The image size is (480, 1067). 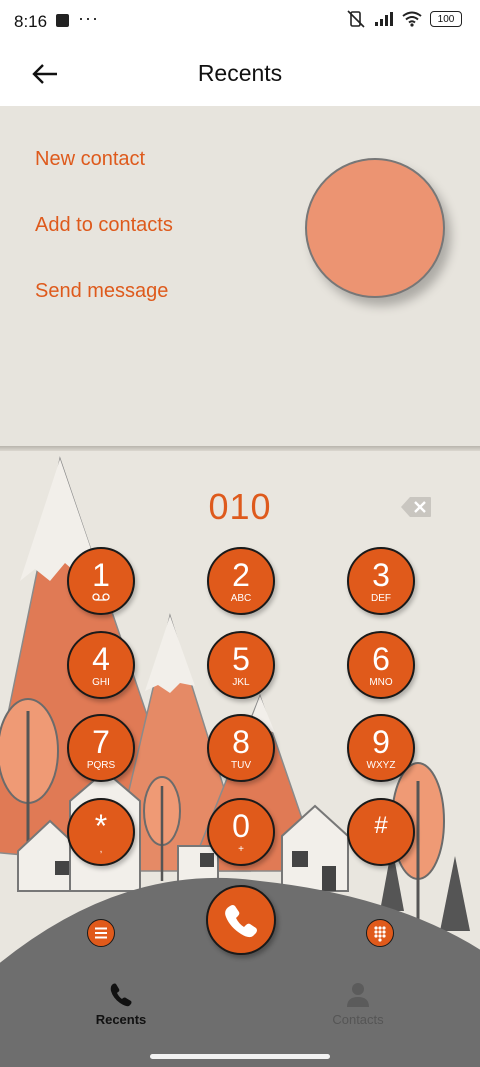 I want to click on dial-key-3: 3 DEF, so click(x=381, y=581).